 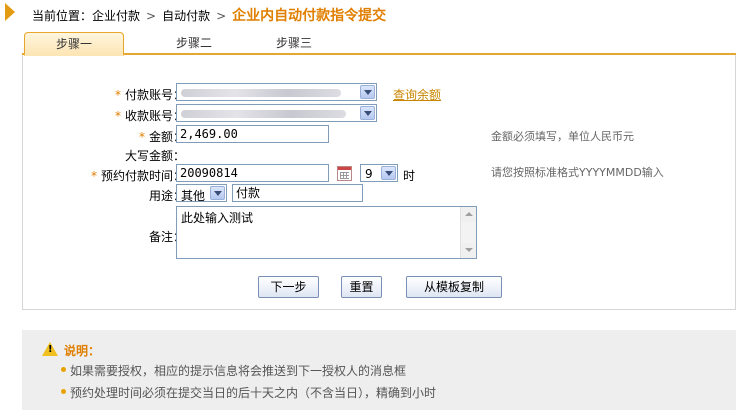 What do you see at coordinates (288, 287) in the screenshot?
I see `next-button: 下一步` at bounding box center [288, 287].